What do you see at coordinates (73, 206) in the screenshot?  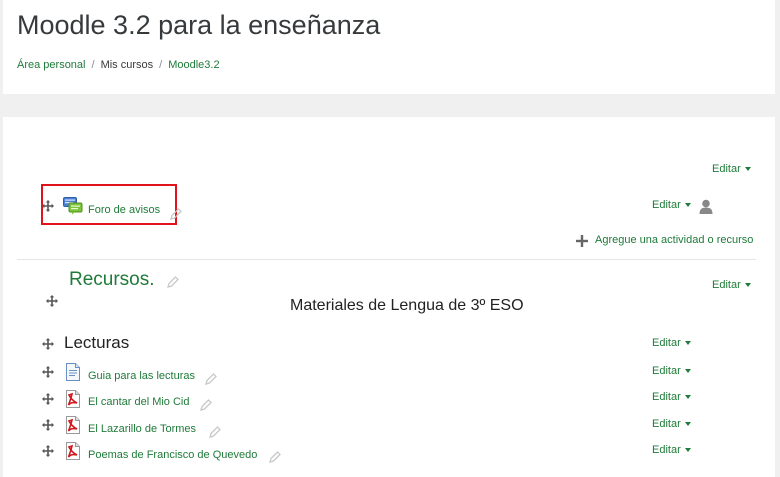 I see `forum-icon` at bounding box center [73, 206].